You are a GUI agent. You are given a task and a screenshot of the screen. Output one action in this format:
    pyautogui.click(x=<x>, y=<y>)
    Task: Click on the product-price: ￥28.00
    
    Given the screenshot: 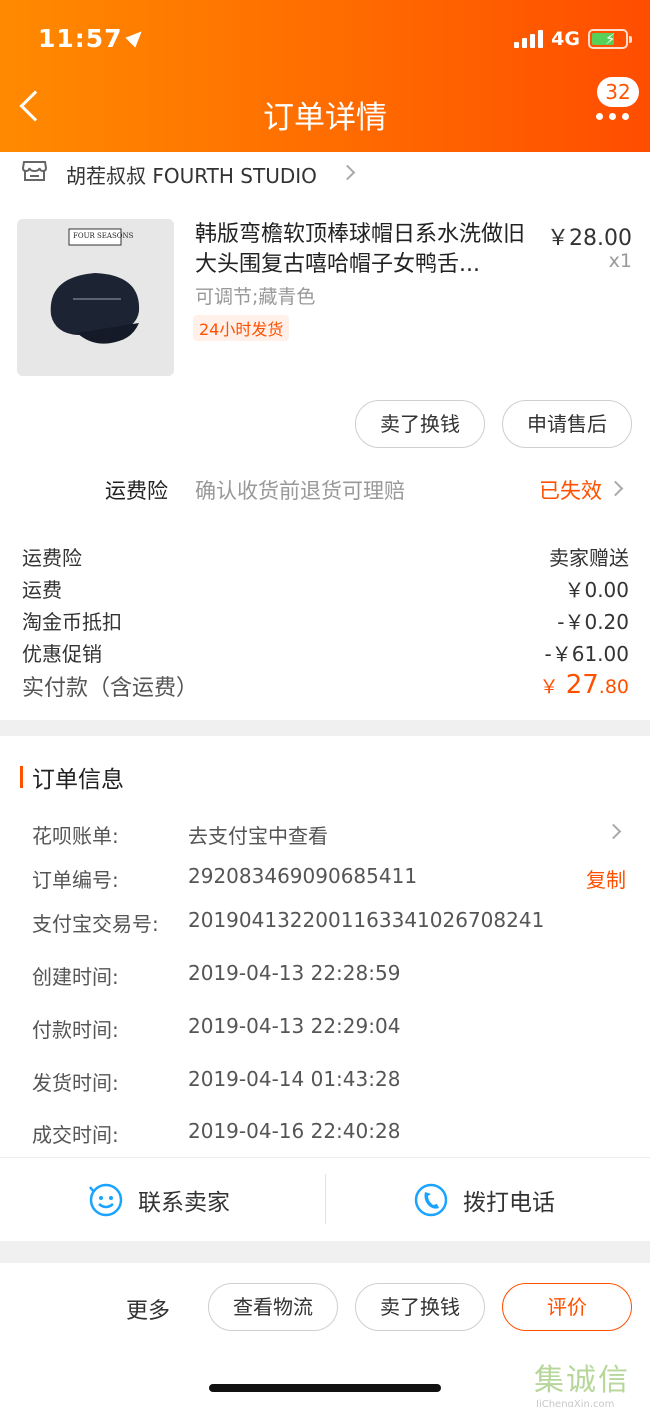 What is the action you would take?
    pyautogui.click(x=589, y=238)
    